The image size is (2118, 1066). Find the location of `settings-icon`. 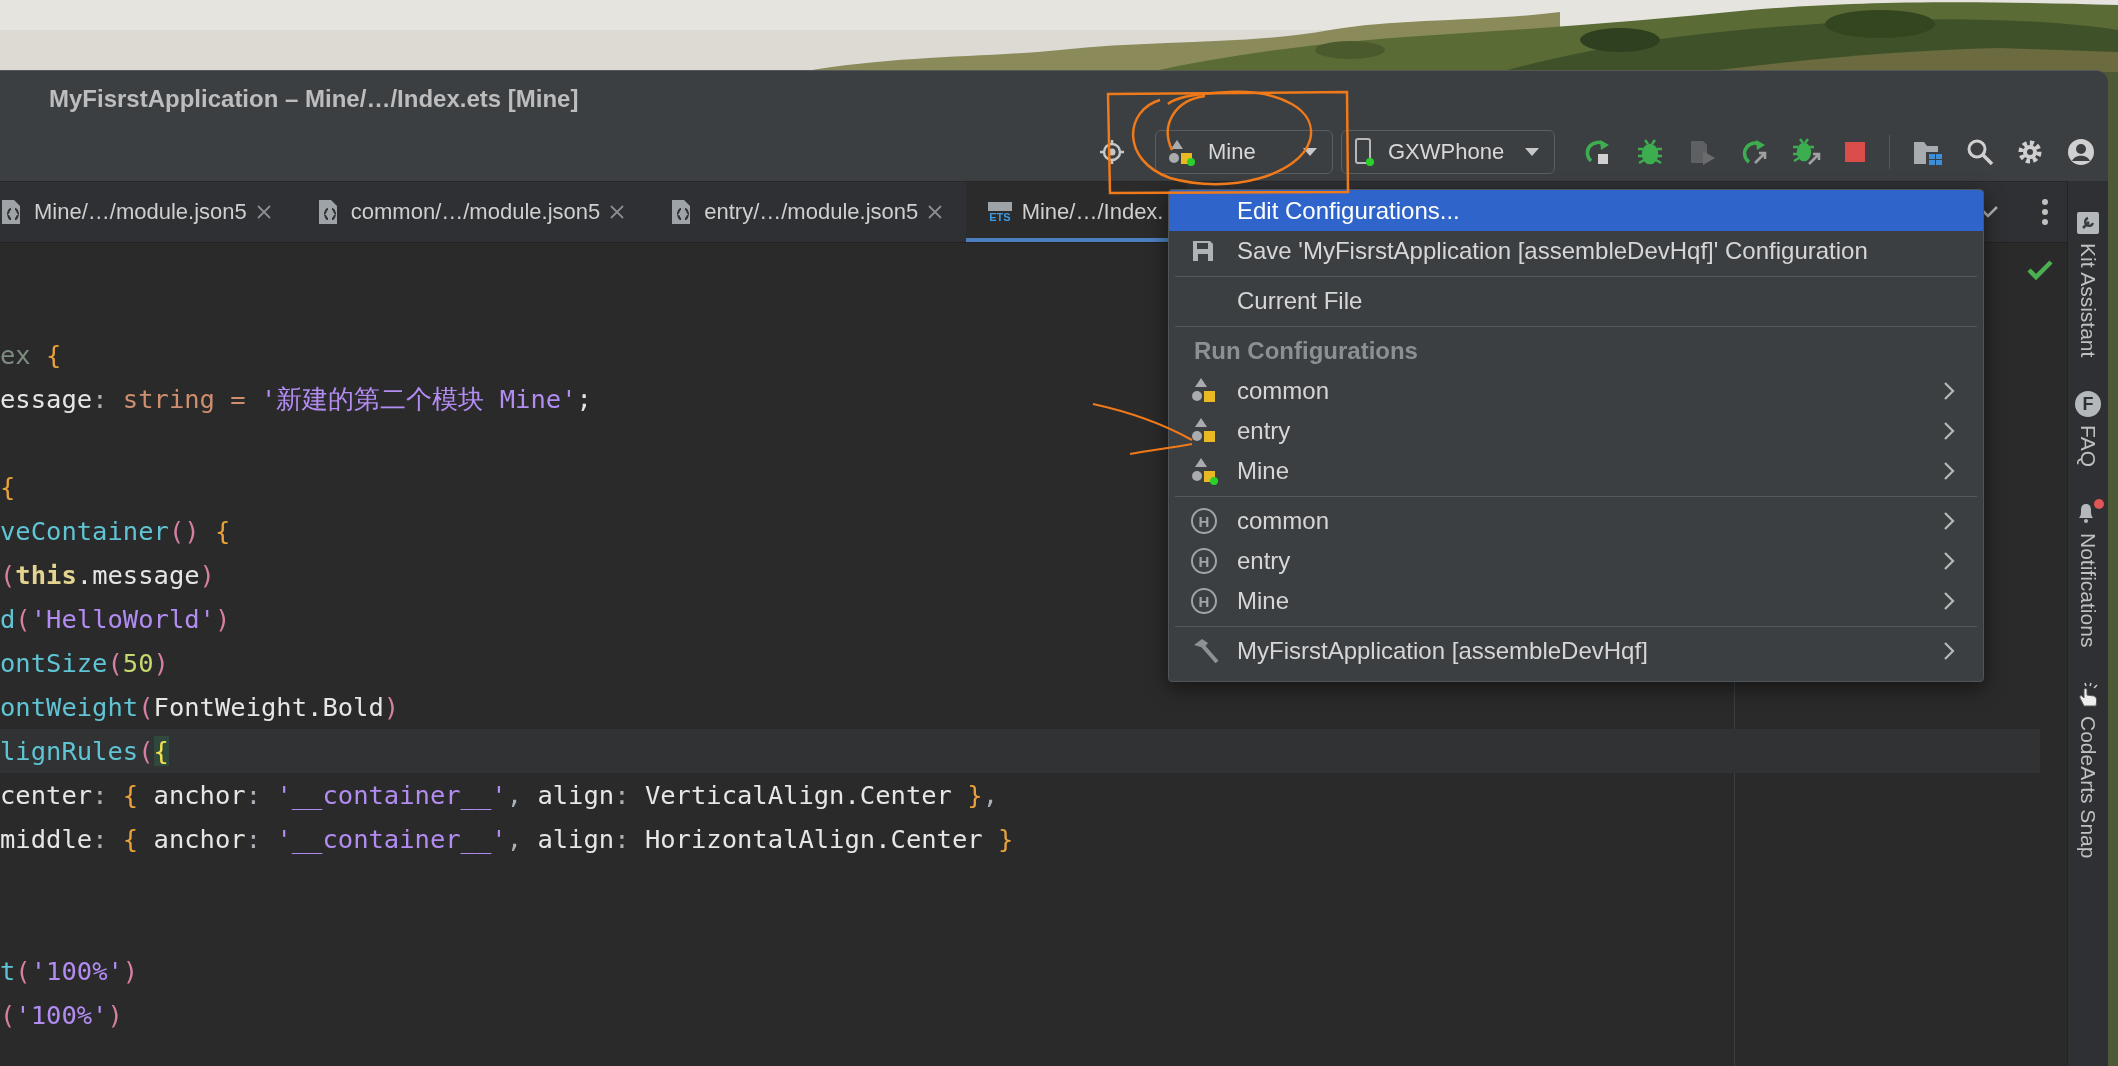

settings-icon is located at coordinates (2030, 152).